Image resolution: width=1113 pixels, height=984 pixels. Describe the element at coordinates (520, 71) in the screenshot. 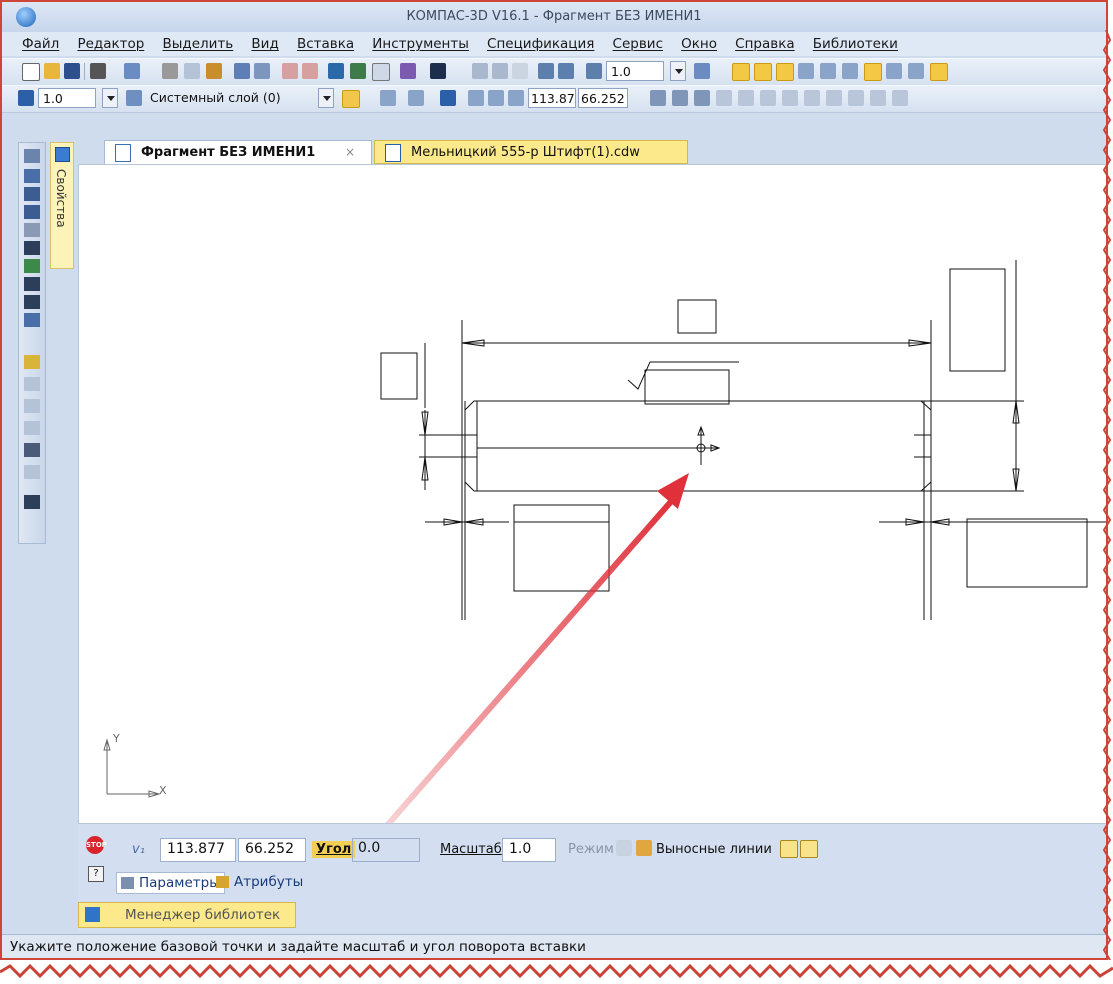

I see `zoom-previous-icon` at that location.